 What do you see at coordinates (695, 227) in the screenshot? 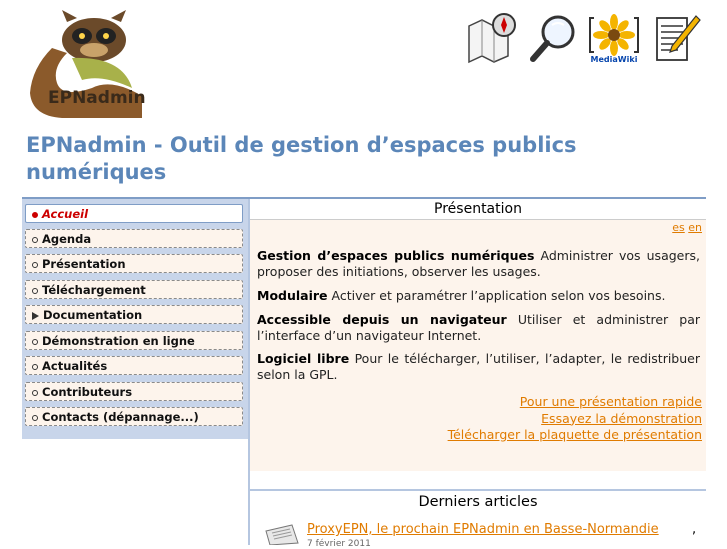
I see `lang-en-link: en` at bounding box center [695, 227].